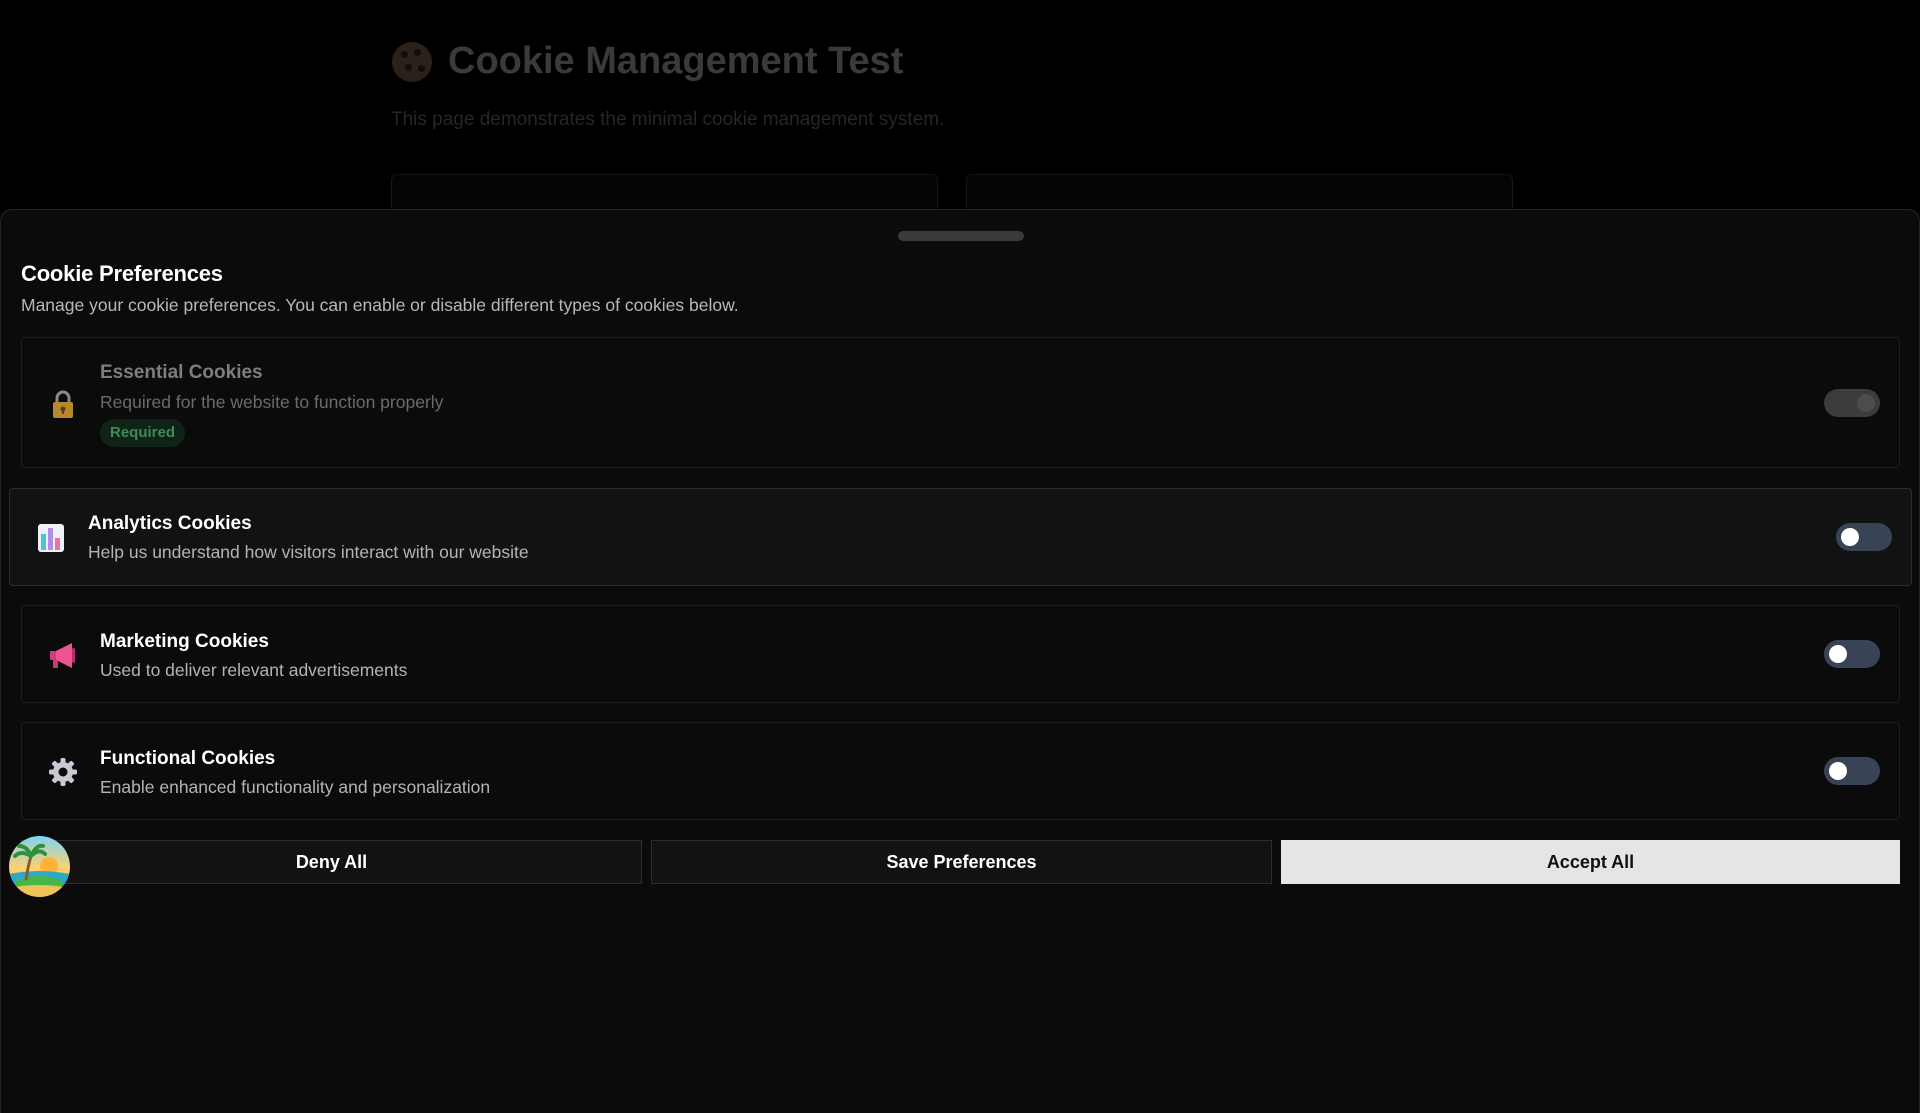 The image size is (1920, 1113). Describe the element at coordinates (412, 61) in the screenshot. I see `cookie-icon` at that location.